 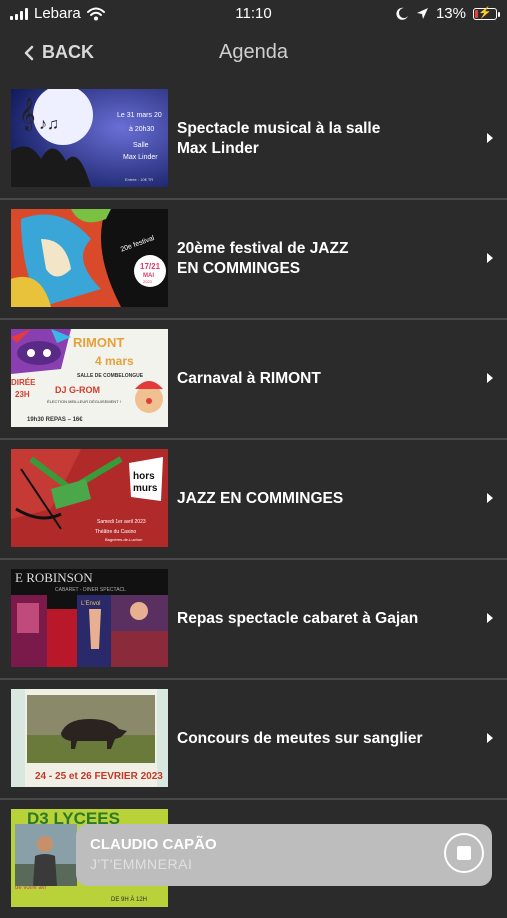 I want to click on now-playing-track: J'T'EMMNERAI, so click(x=141, y=864).